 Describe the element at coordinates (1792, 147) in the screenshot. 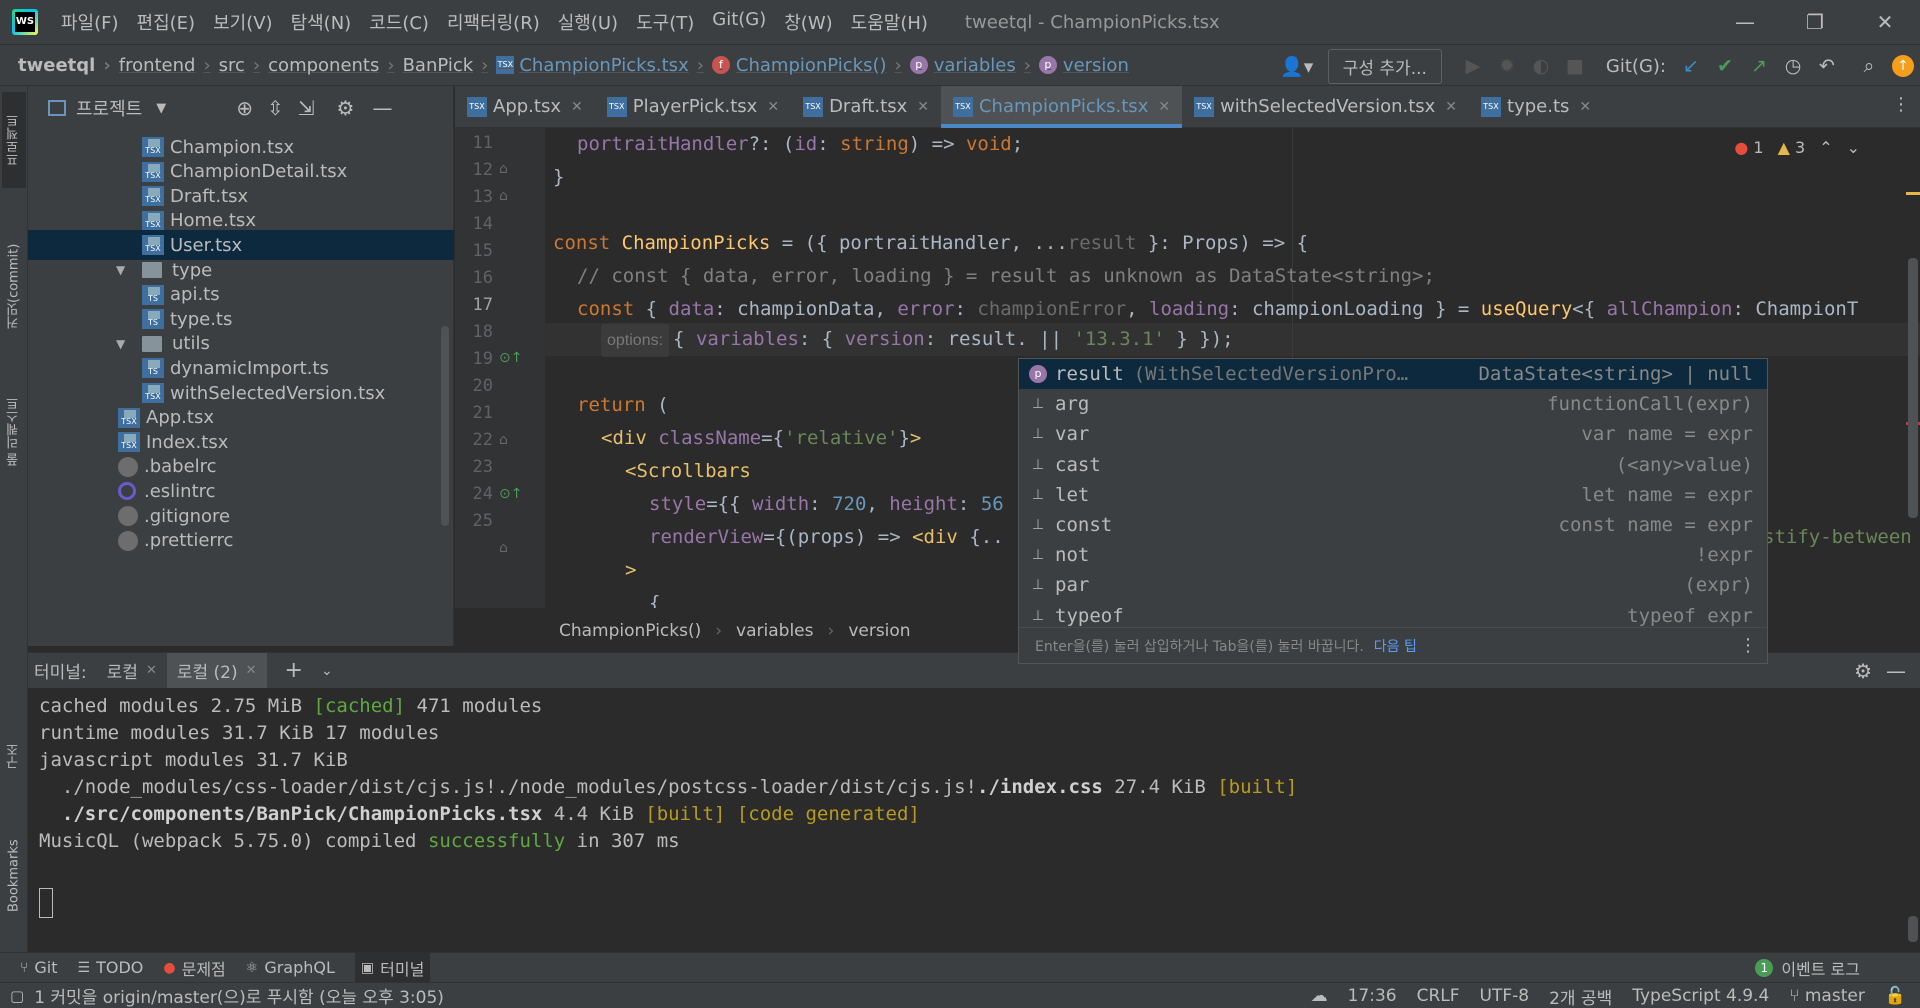

I see `warning-count: ▲ 3` at that location.